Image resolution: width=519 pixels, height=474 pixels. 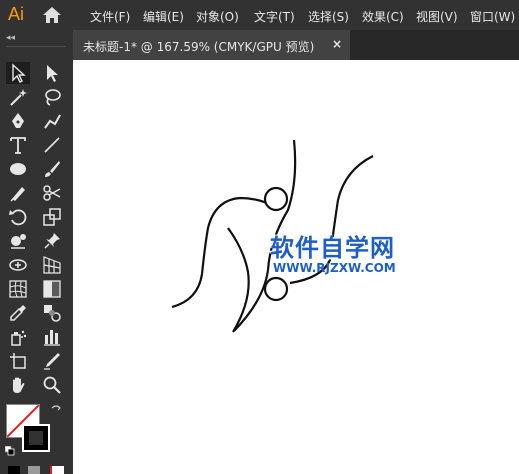 I want to click on watermark: 软件自学网 WWW.RJZXW.COM, so click(x=345, y=251).